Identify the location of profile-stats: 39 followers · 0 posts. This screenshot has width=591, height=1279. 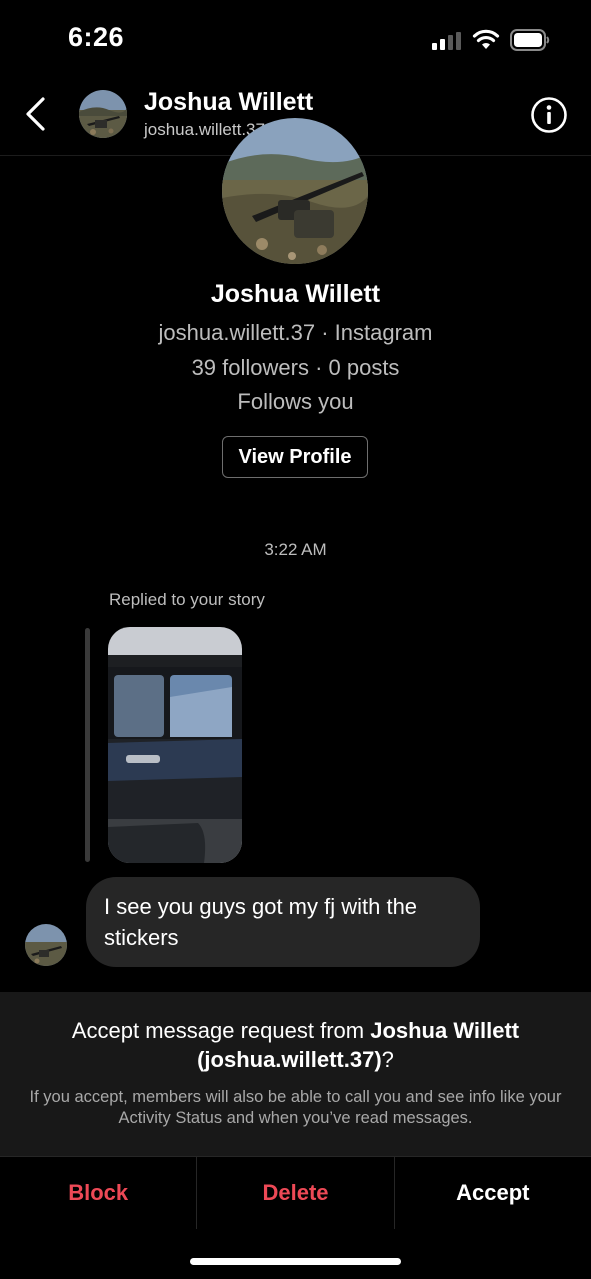
(295, 367).